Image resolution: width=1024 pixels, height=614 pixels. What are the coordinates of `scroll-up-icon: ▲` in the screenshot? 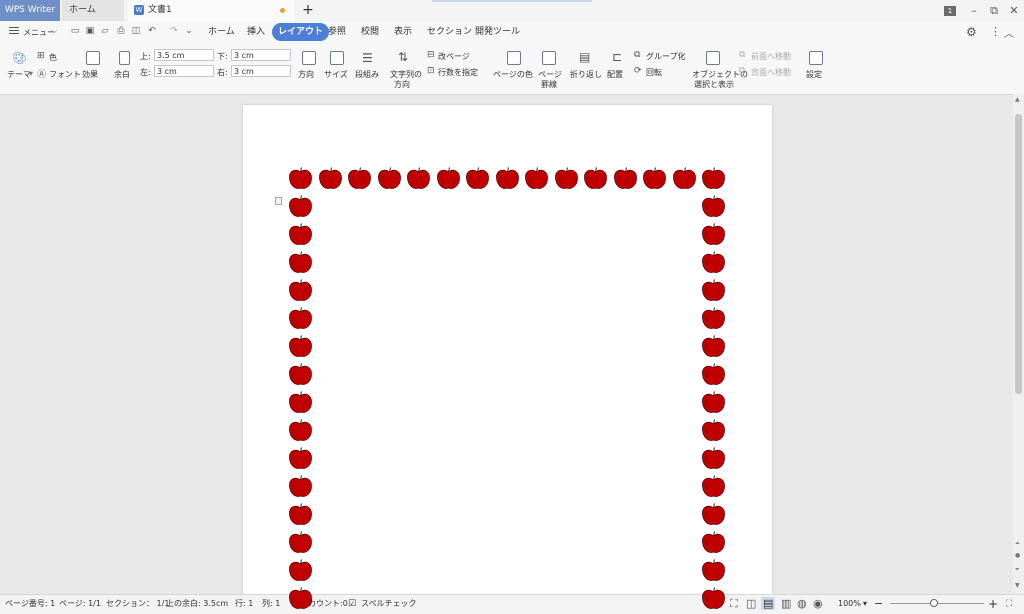 It's located at (1017, 99).